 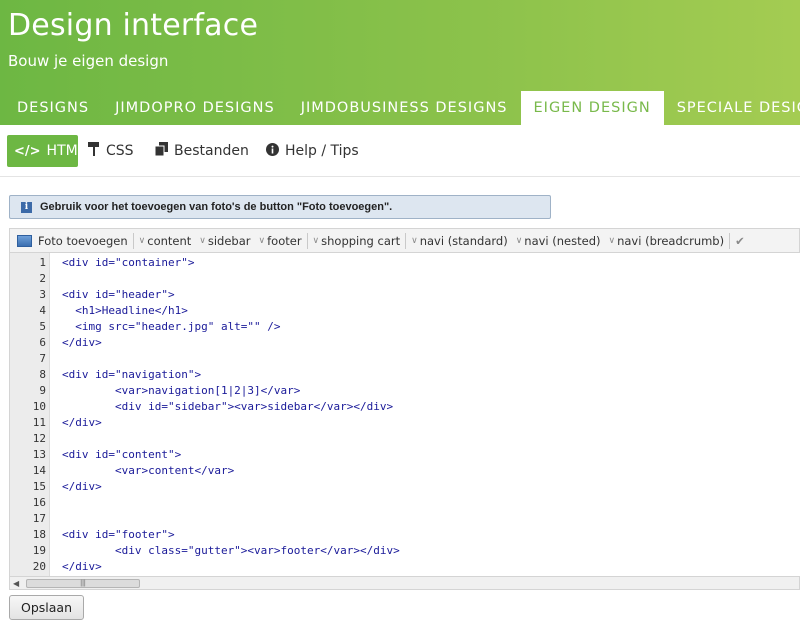 What do you see at coordinates (42, 342) in the screenshot?
I see `line-number: 6` at bounding box center [42, 342].